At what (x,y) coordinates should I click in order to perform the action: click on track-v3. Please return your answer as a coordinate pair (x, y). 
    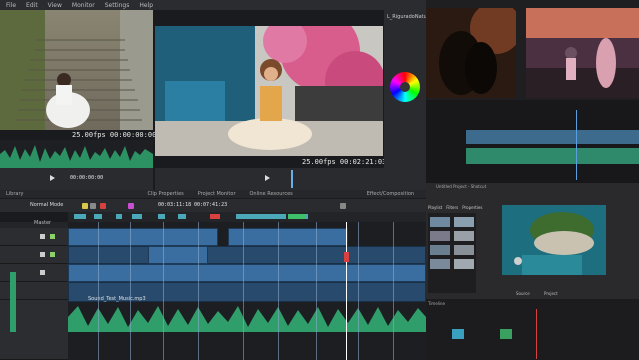
    Looking at the image, I should click on (34, 237).